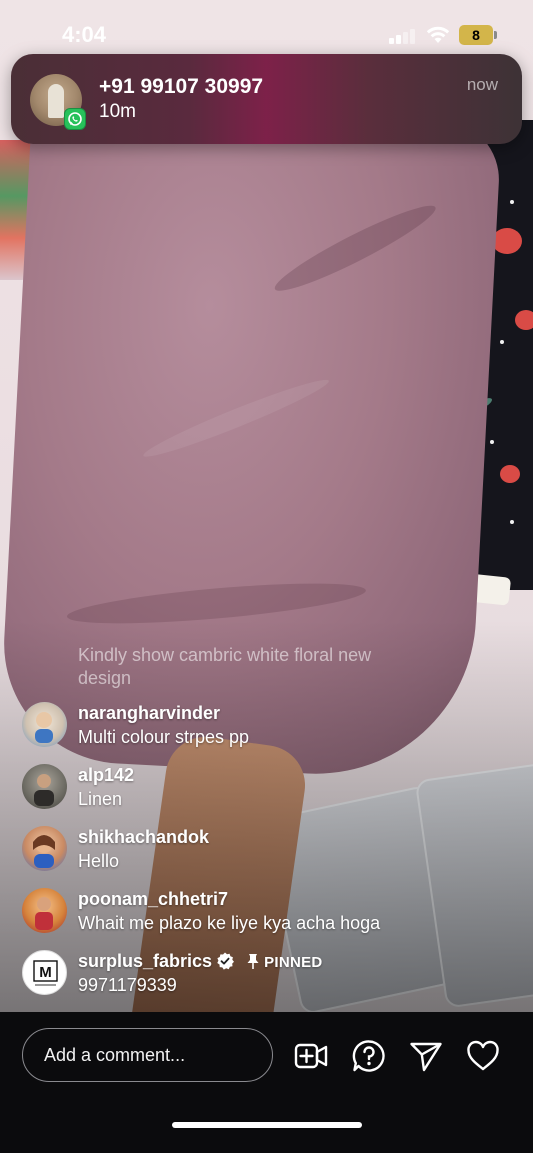 The height and width of the screenshot is (1153, 533). What do you see at coordinates (229, 923) in the screenshot?
I see `comment-text: Whait me plazo ke liye kya acha hoga` at bounding box center [229, 923].